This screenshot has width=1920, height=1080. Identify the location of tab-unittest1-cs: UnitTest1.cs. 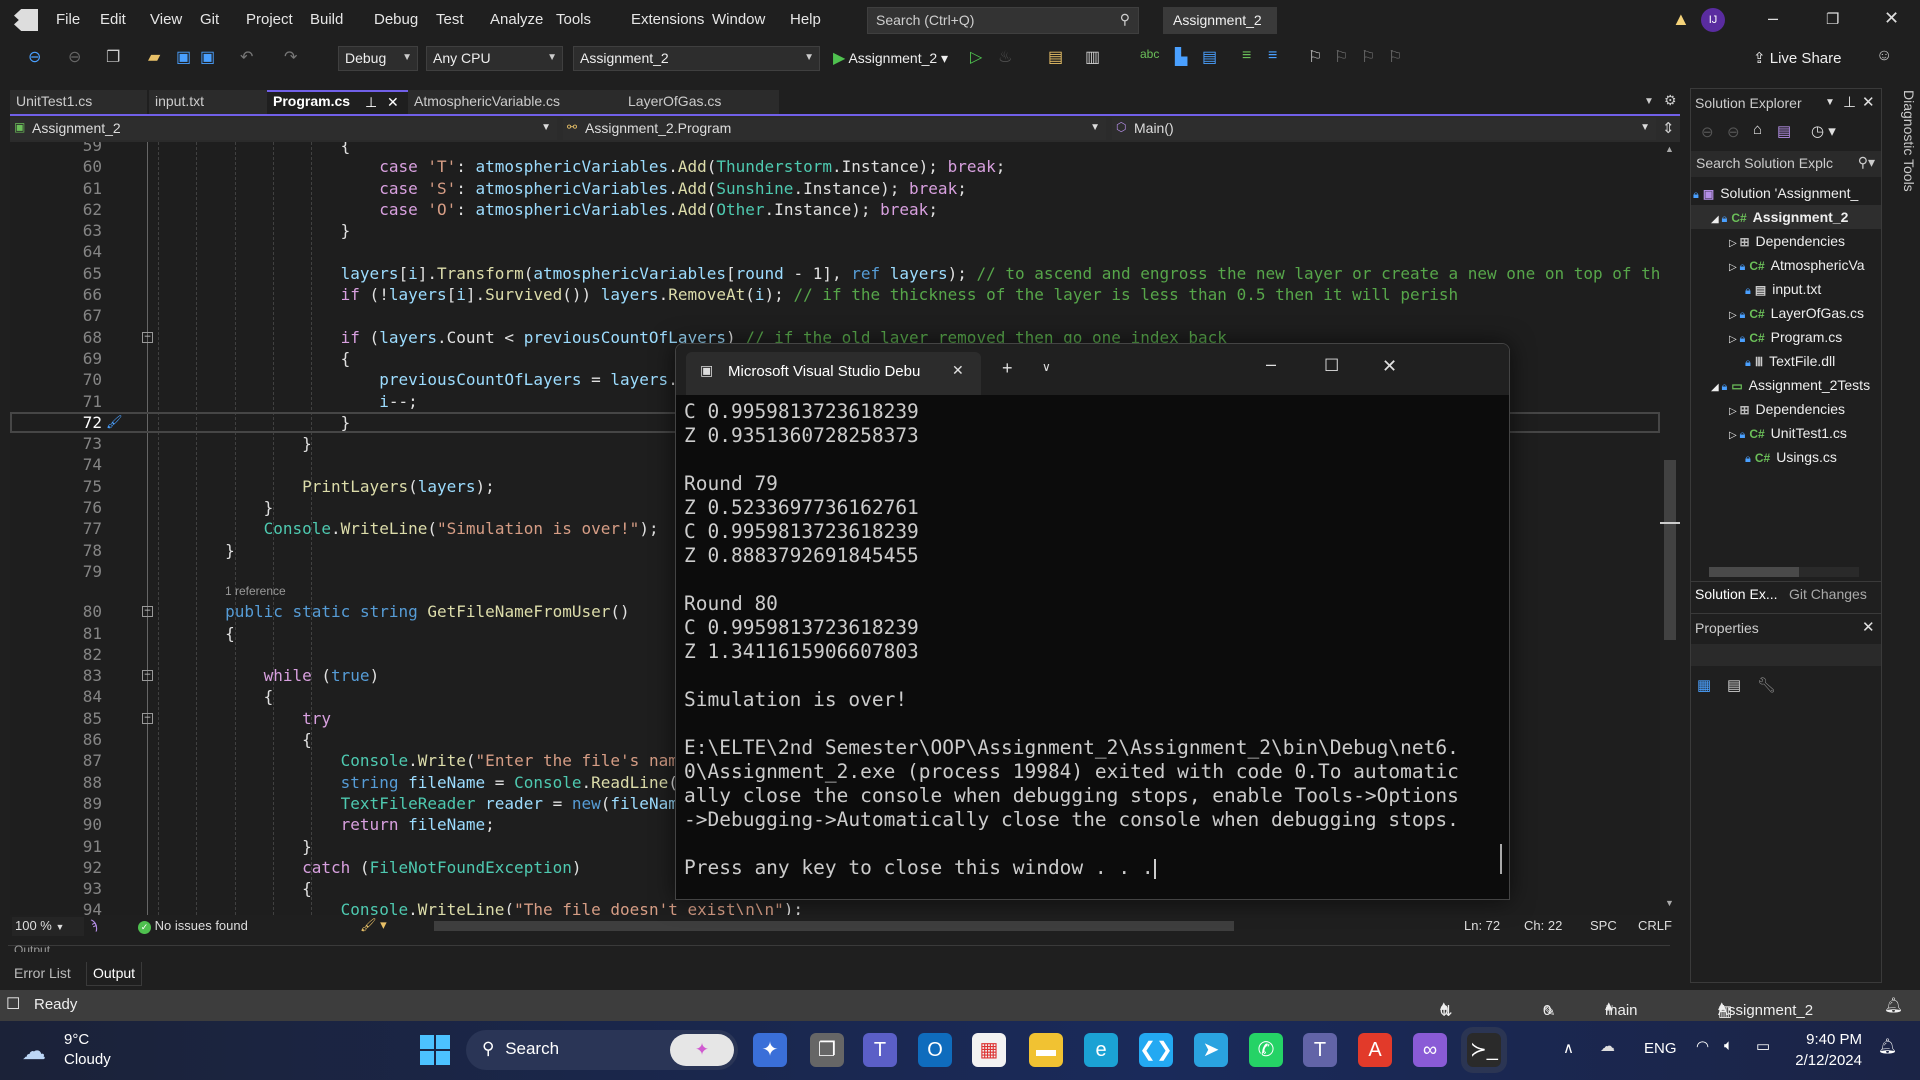
(78, 102).